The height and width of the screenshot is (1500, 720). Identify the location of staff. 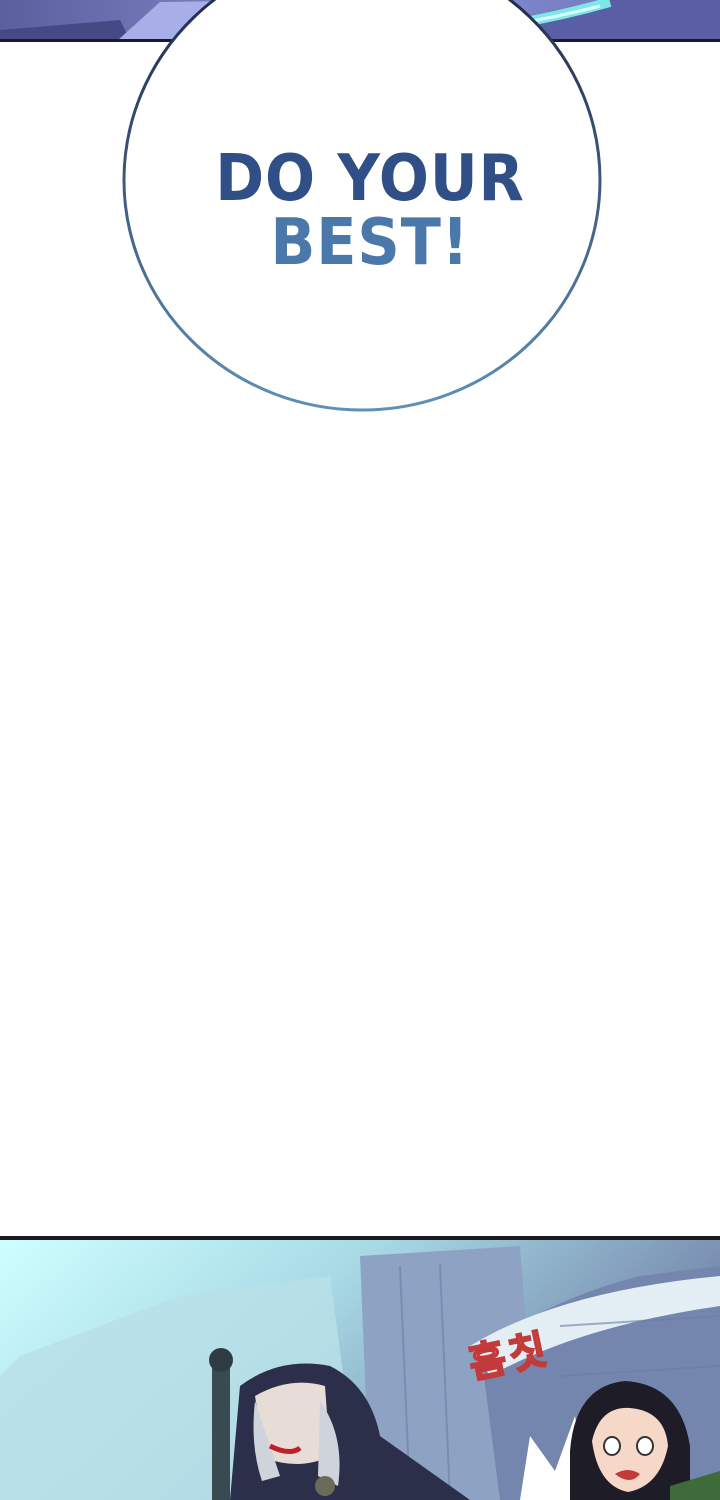
(221, 1428).